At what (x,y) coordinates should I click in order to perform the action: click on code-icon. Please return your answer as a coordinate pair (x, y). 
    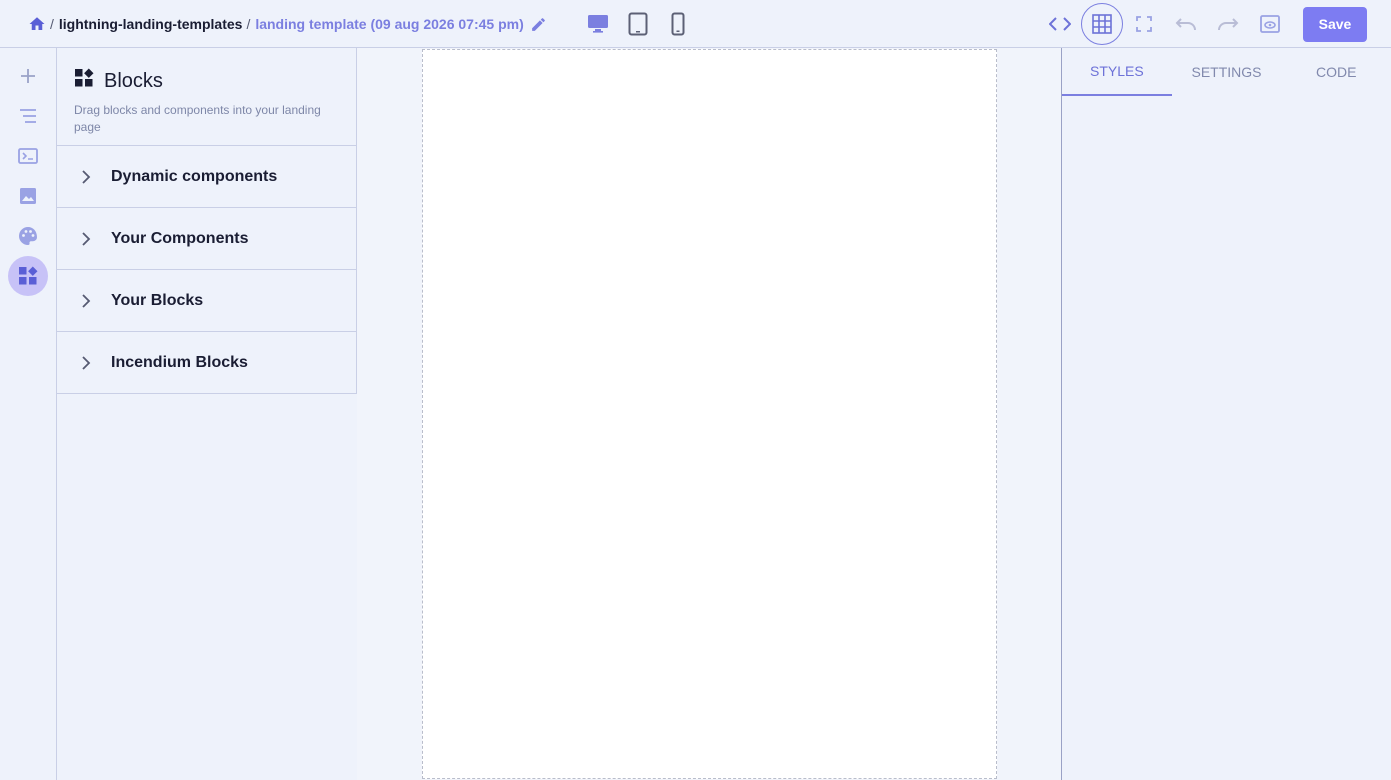
    Looking at the image, I should click on (1060, 24).